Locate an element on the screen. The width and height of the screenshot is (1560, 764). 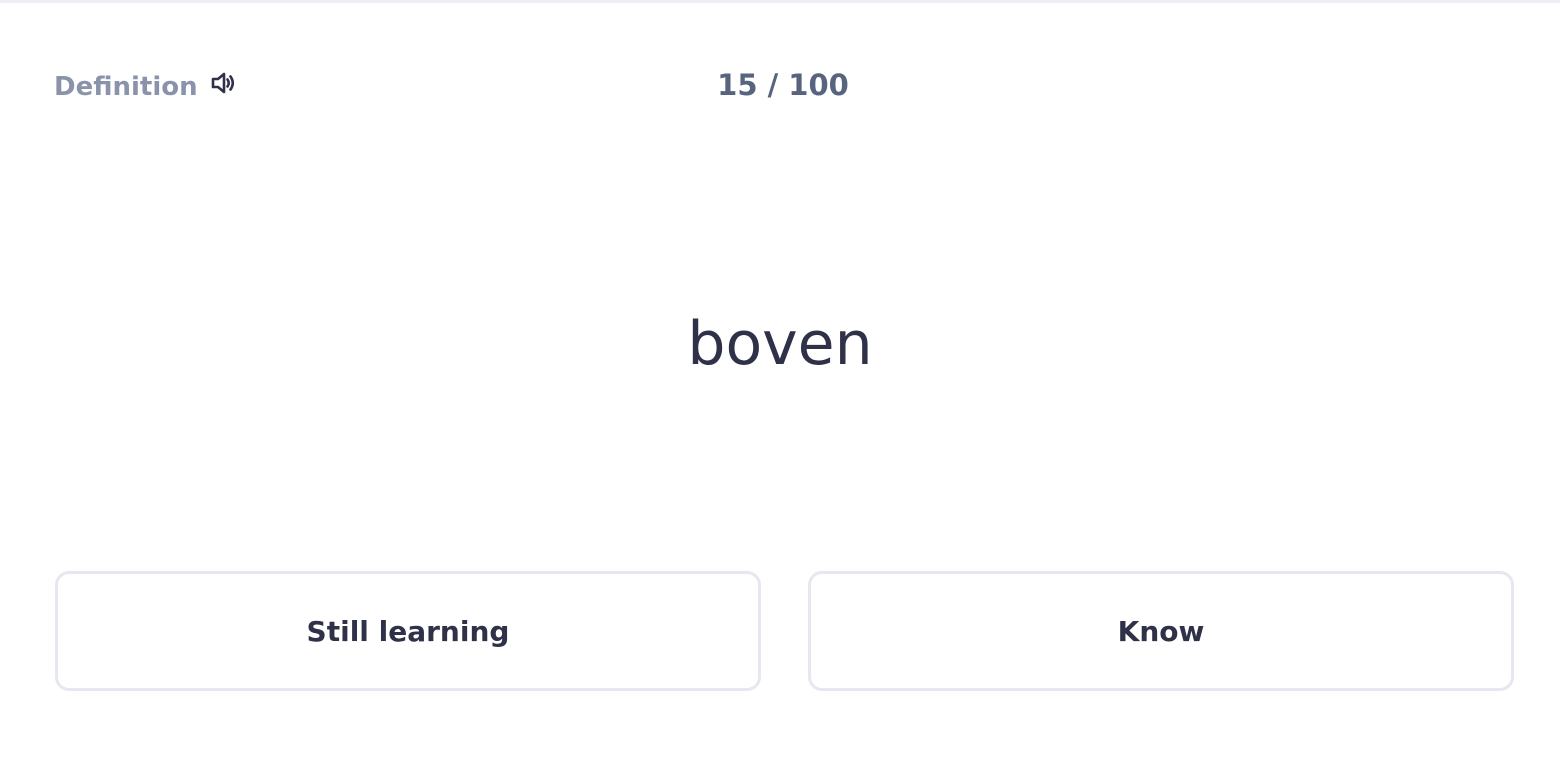
still-learning-button: Still learning is located at coordinates (408, 631).